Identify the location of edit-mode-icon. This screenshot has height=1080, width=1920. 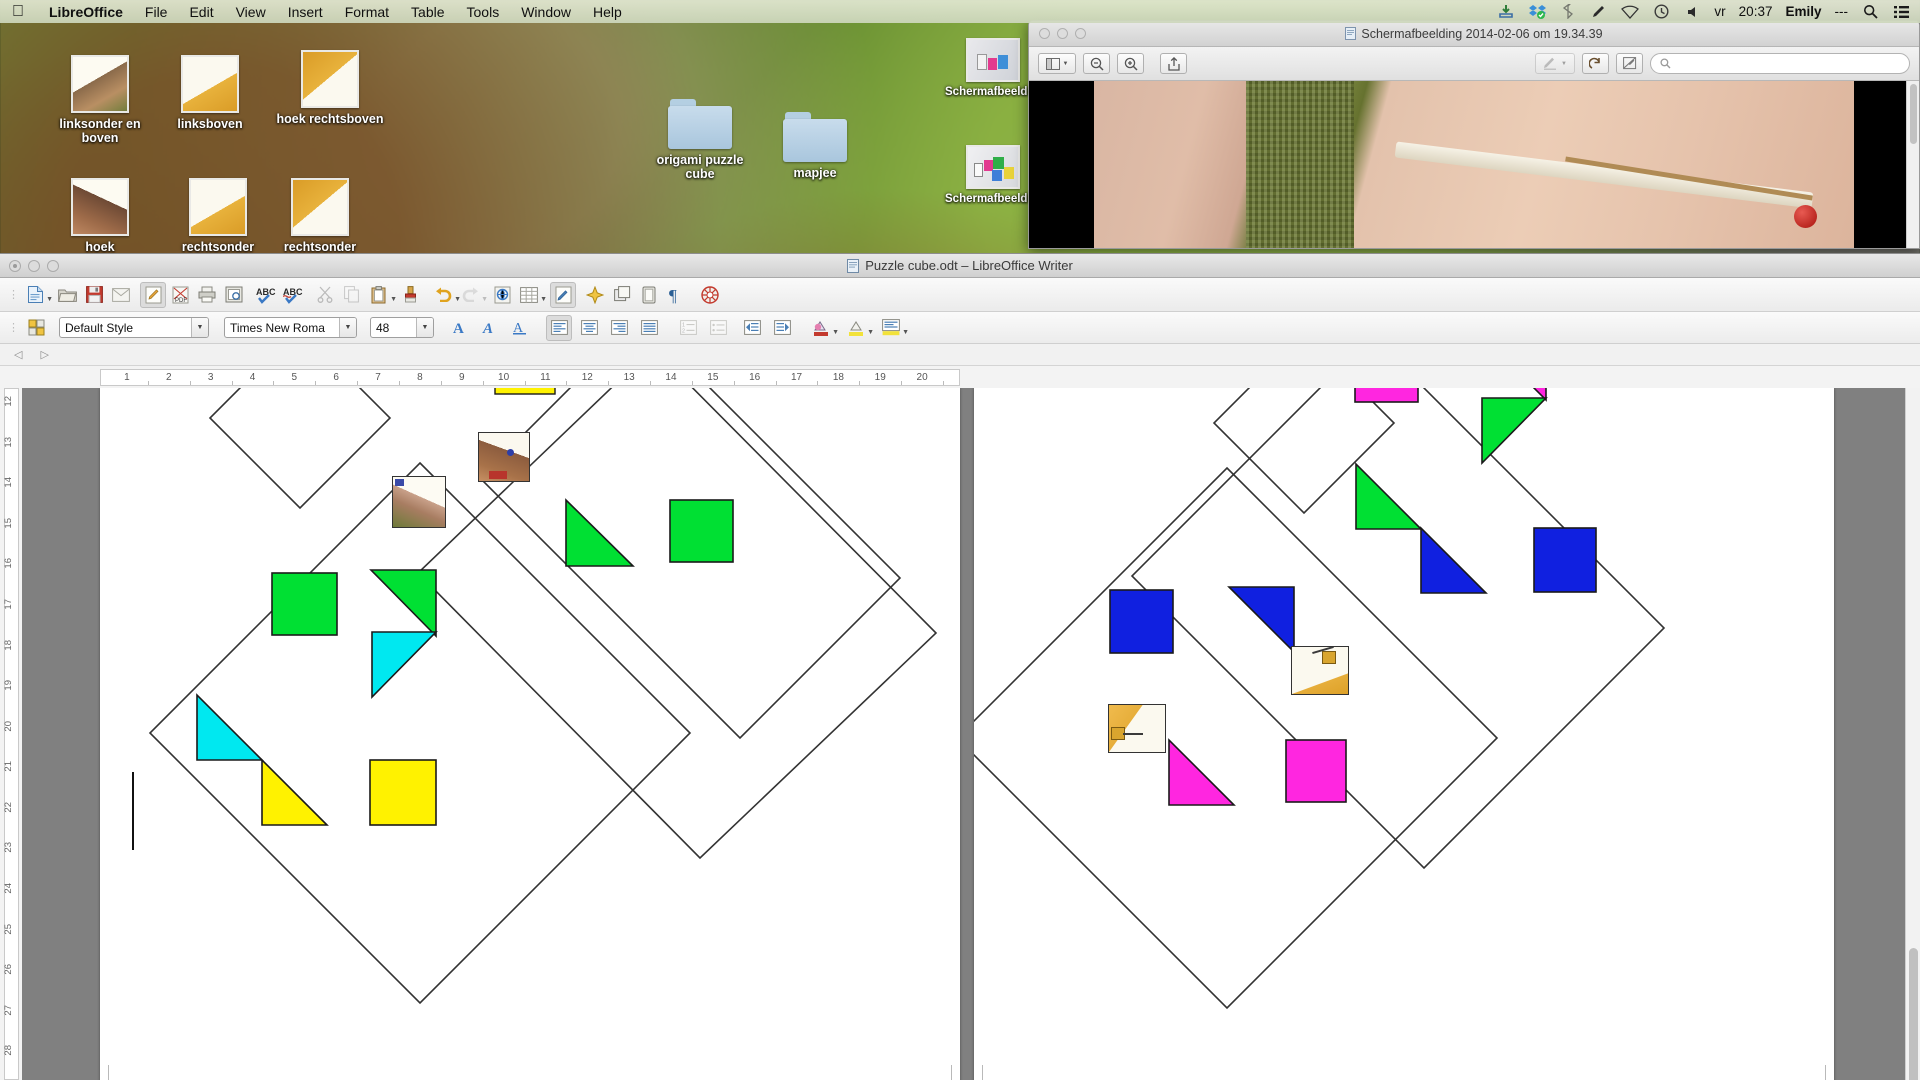
(153, 294).